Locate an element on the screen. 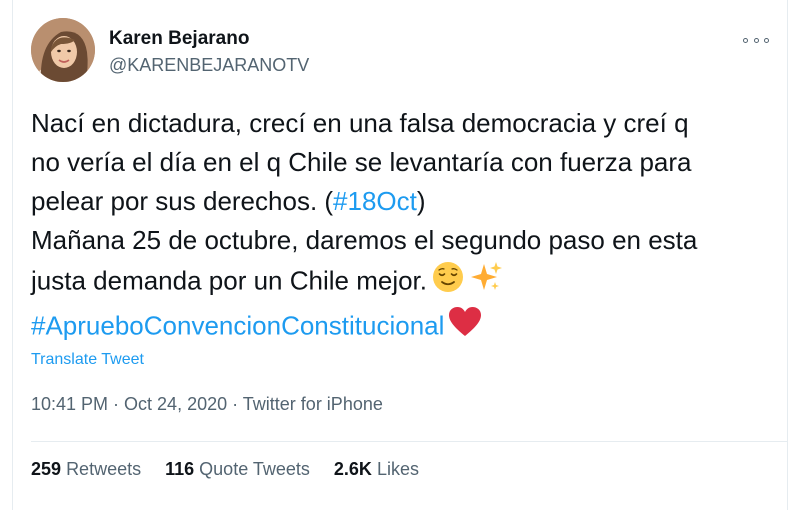  tweet-line: #AprueboConvencionConstitucional is located at coordinates (401, 327).